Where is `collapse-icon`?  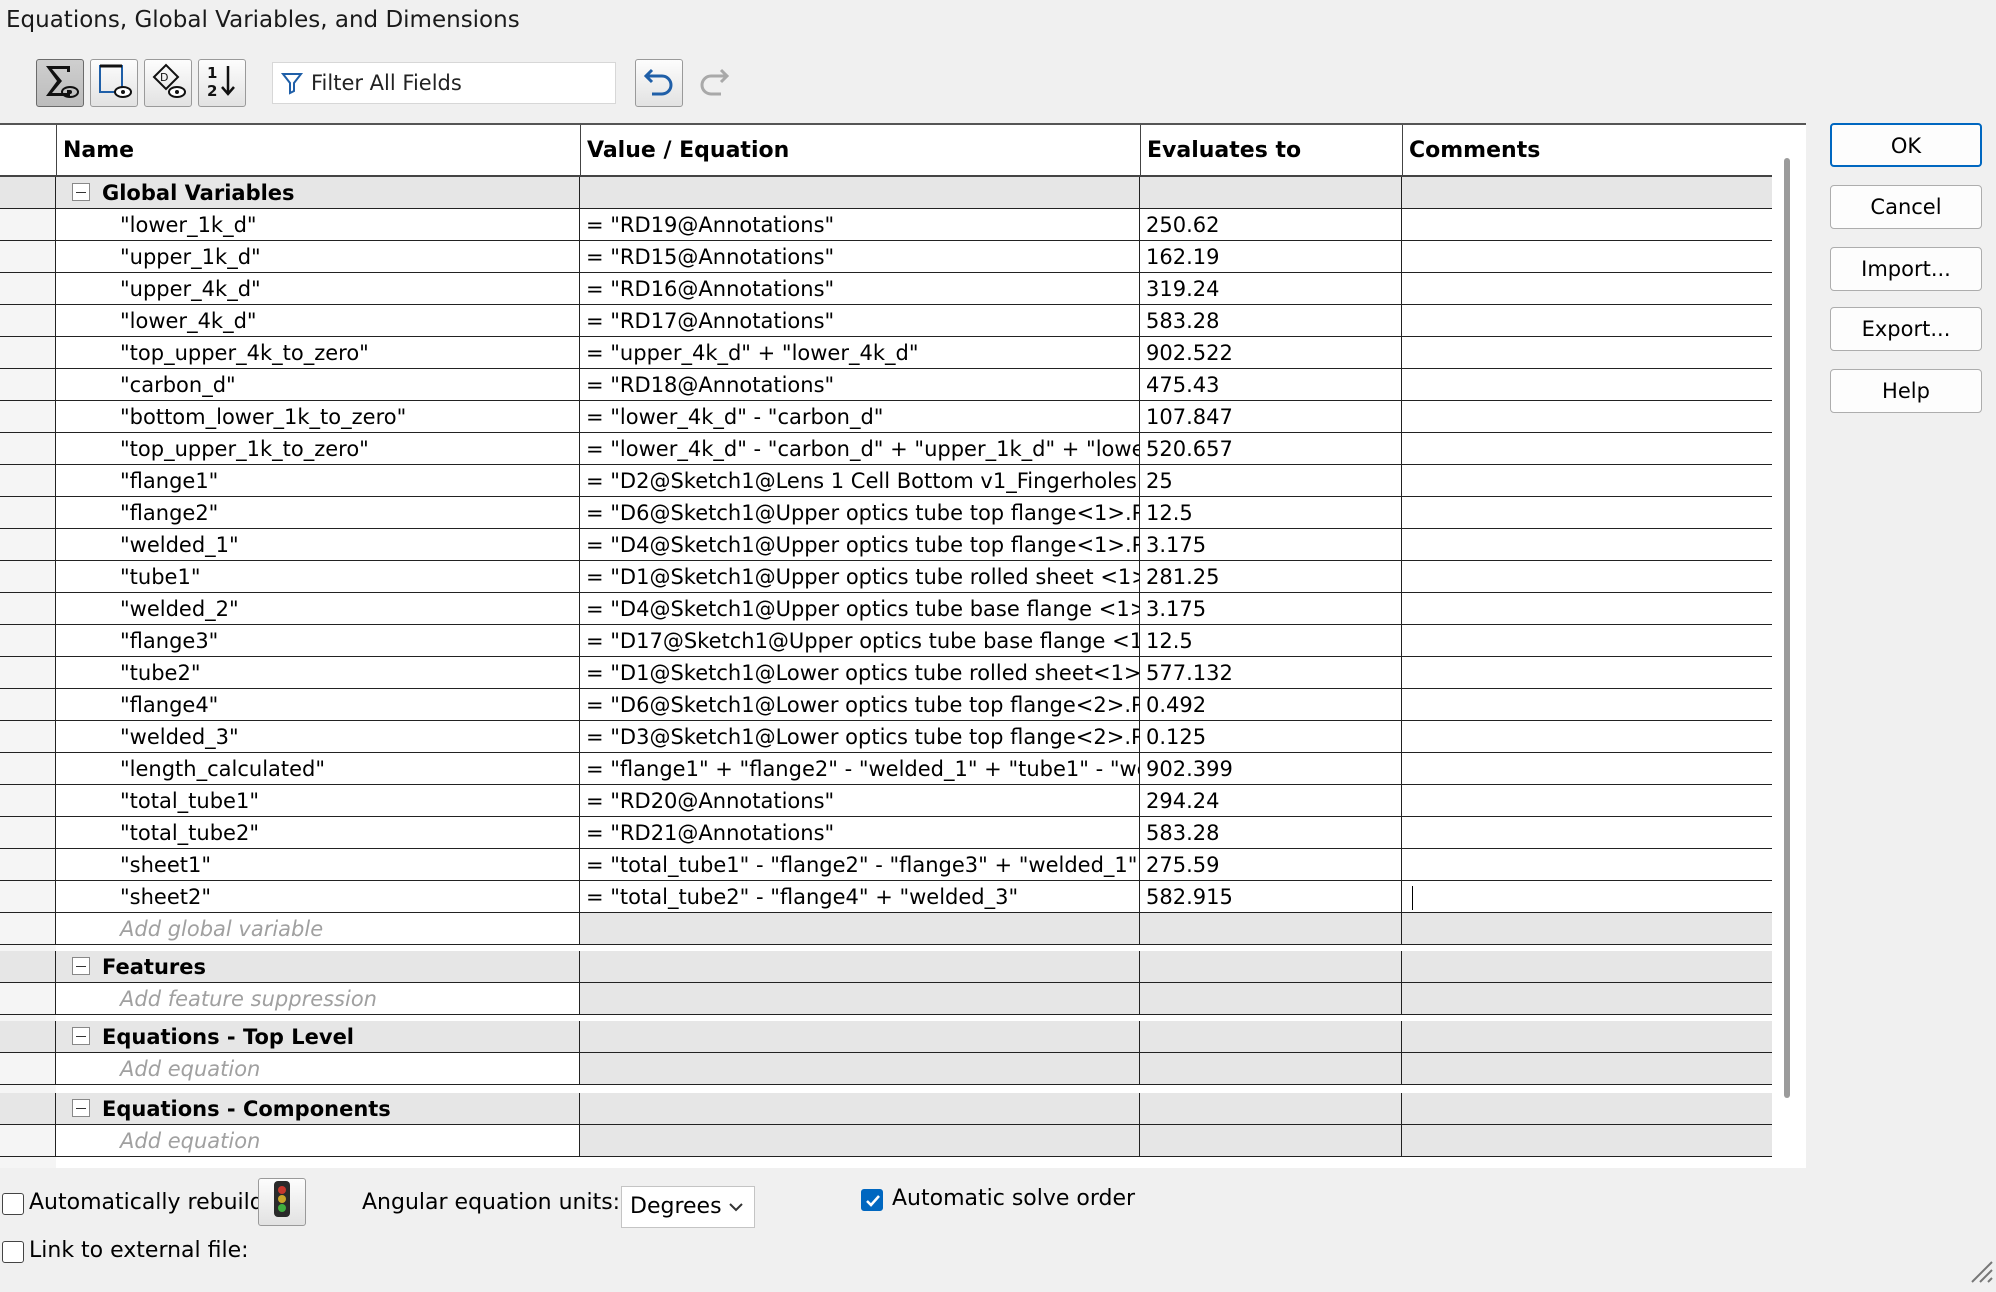
collapse-icon is located at coordinates (81, 1036).